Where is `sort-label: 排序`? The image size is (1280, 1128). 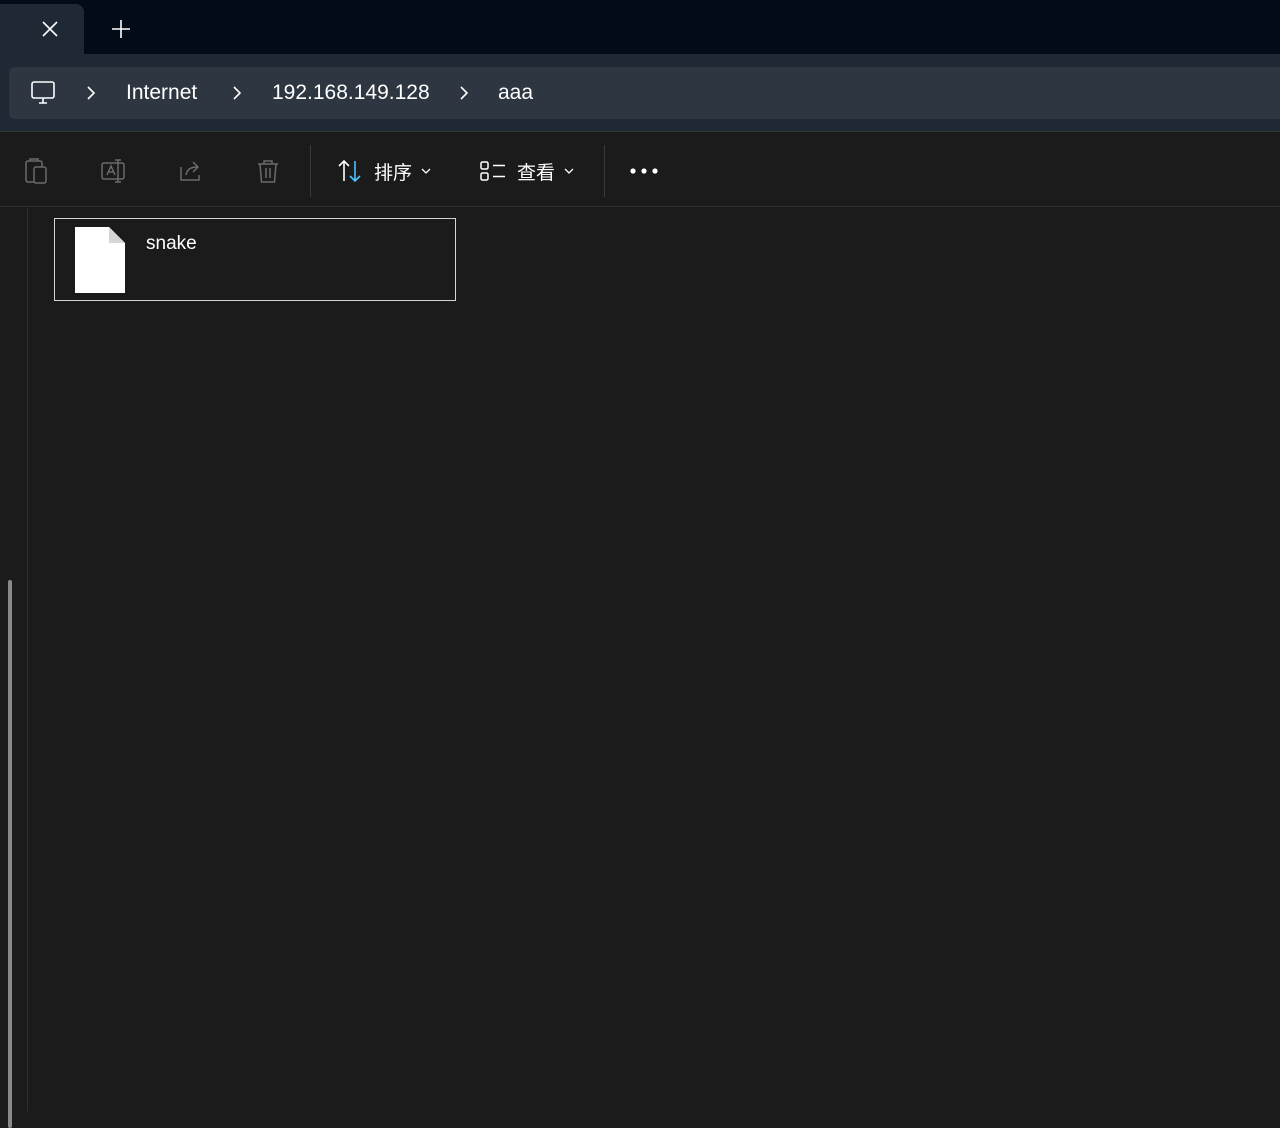 sort-label: 排序 is located at coordinates (393, 172).